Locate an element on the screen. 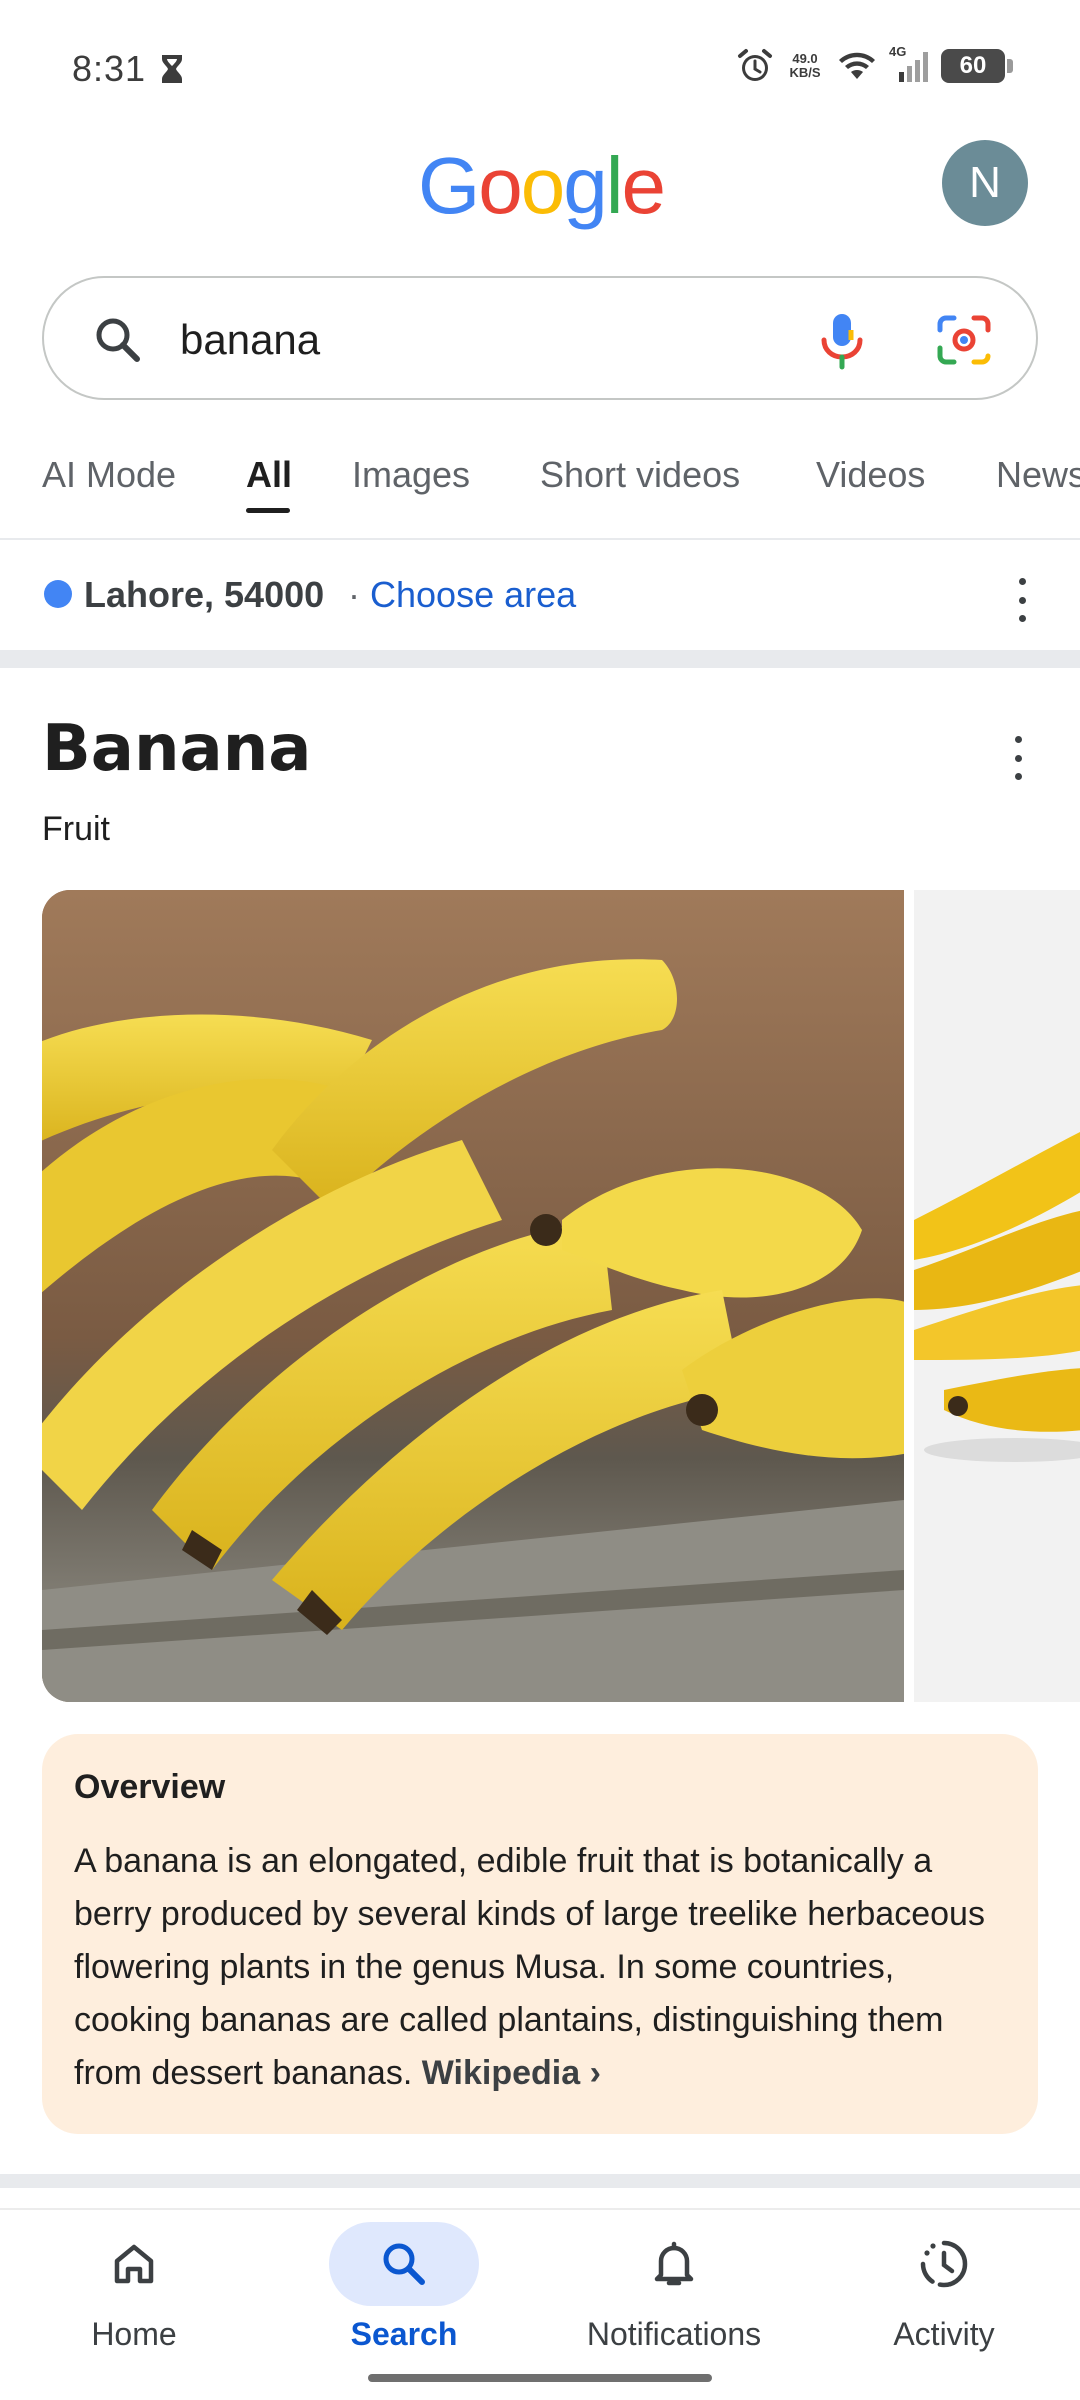  nav-home: Home is located at coordinates (134, 2292).